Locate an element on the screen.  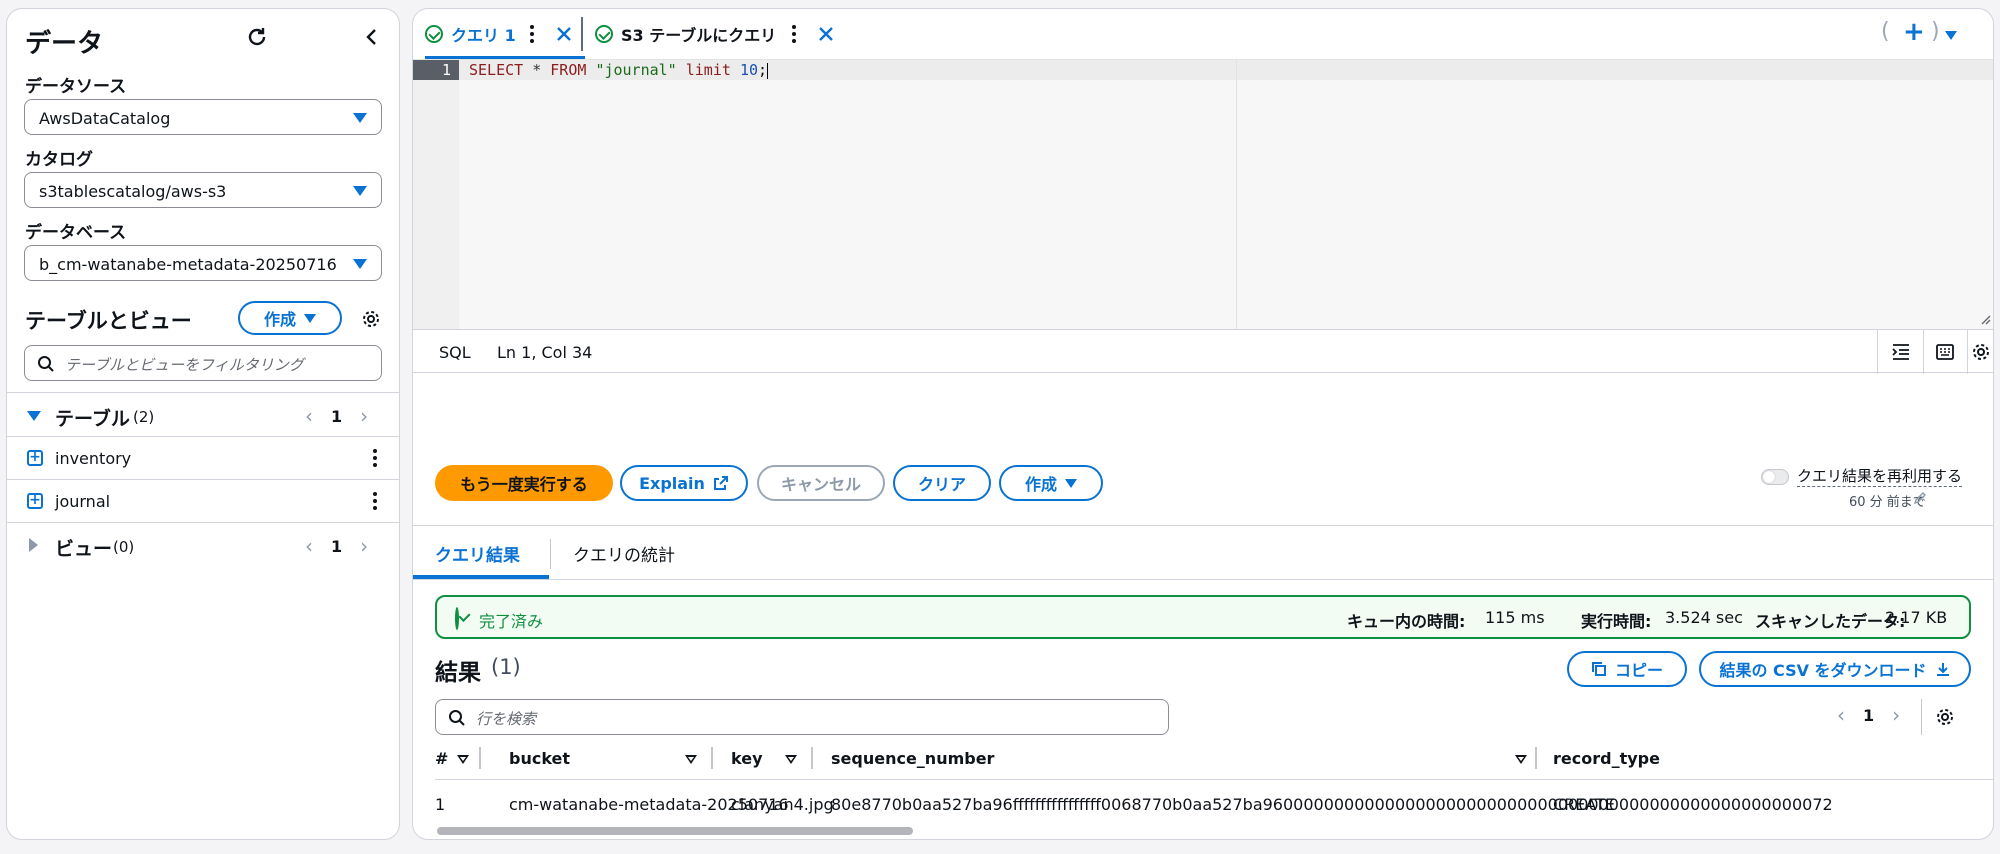
refresh-icon is located at coordinates (257, 37).